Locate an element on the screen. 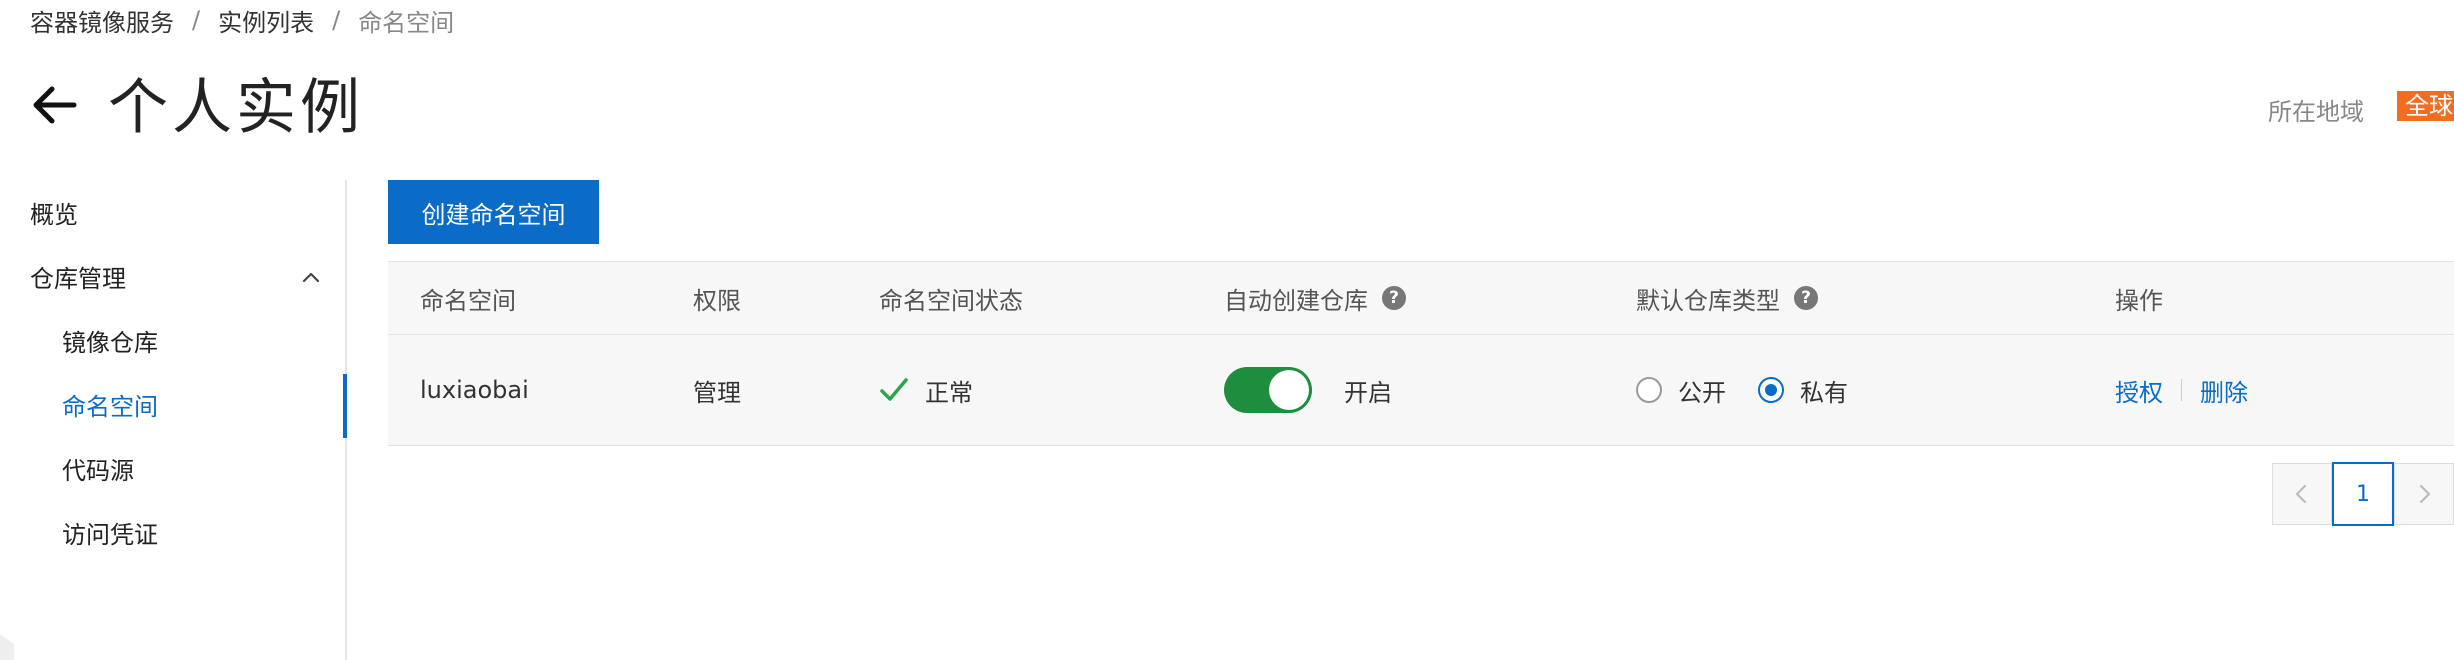 The width and height of the screenshot is (2454, 660). table-header: 命名空间 权限 命名空间状态 自动创建仓库 ? 默认仓库类型 ? 操作 is located at coordinates (1421, 298).